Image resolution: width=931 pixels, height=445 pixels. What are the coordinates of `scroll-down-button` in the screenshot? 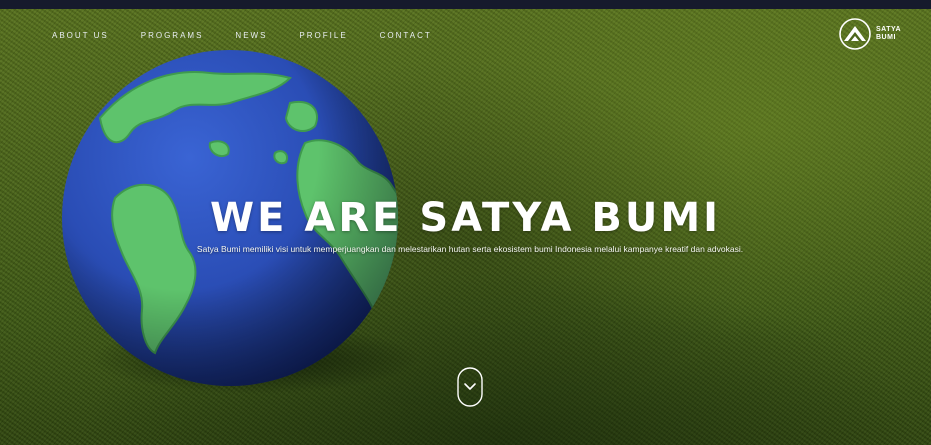 It's located at (470, 391).